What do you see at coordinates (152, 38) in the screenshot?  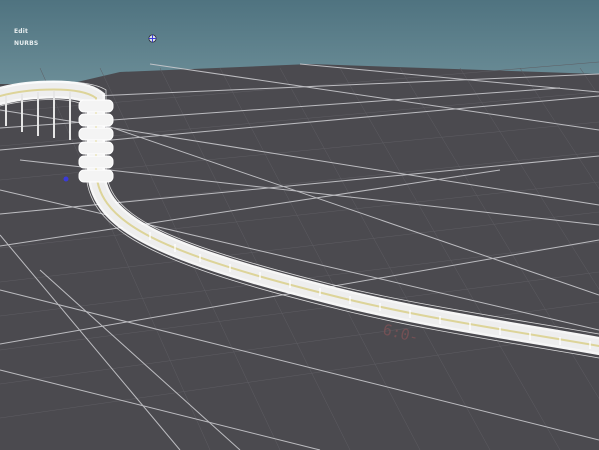 I see `transform-gizmo-icon` at bounding box center [152, 38].